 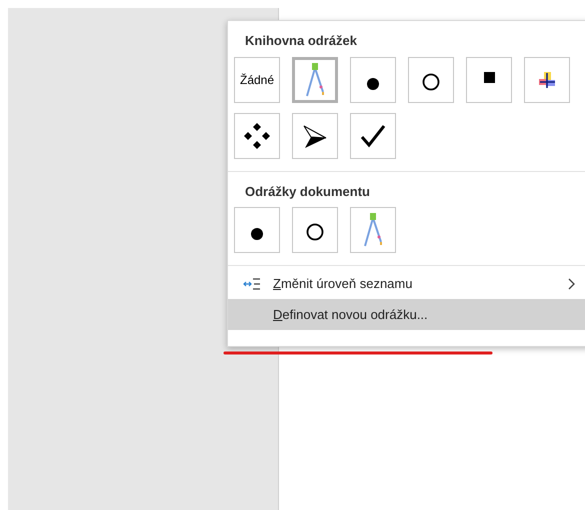 I want to click on diamonds-icon, so click(x=257, y=135).